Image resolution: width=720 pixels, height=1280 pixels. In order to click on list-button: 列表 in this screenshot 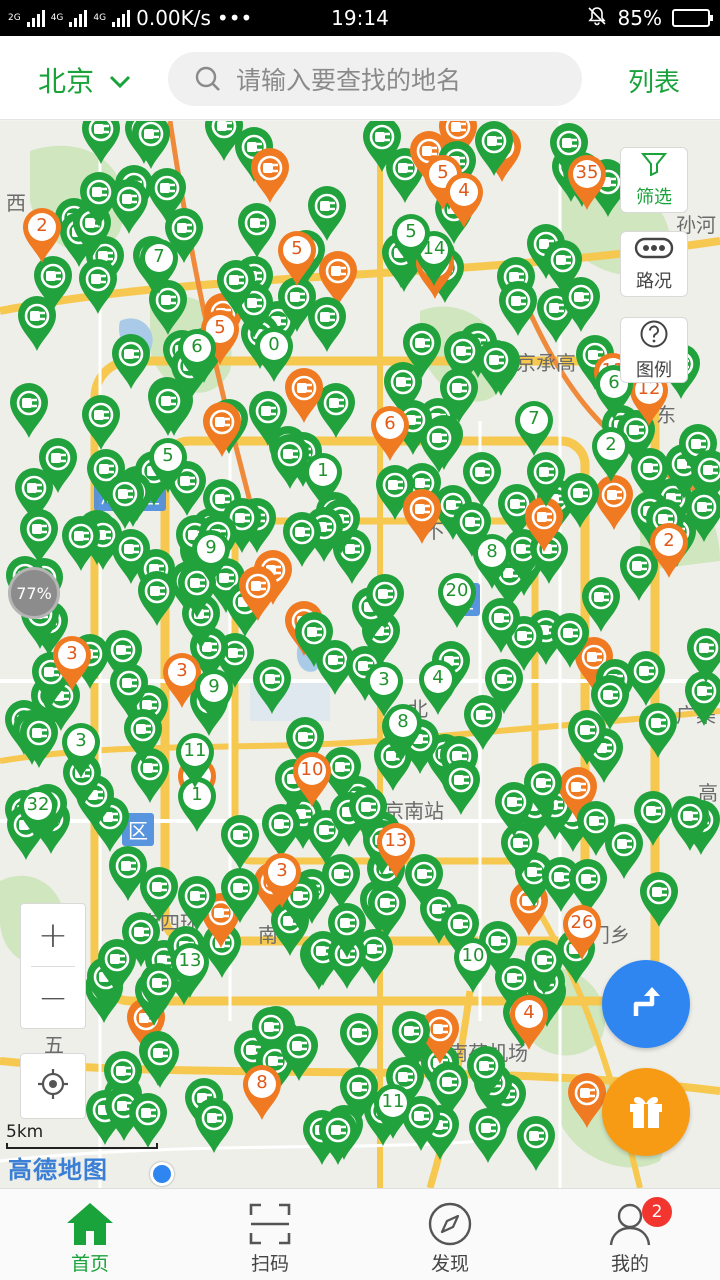, I will do `click(654, 80)`.